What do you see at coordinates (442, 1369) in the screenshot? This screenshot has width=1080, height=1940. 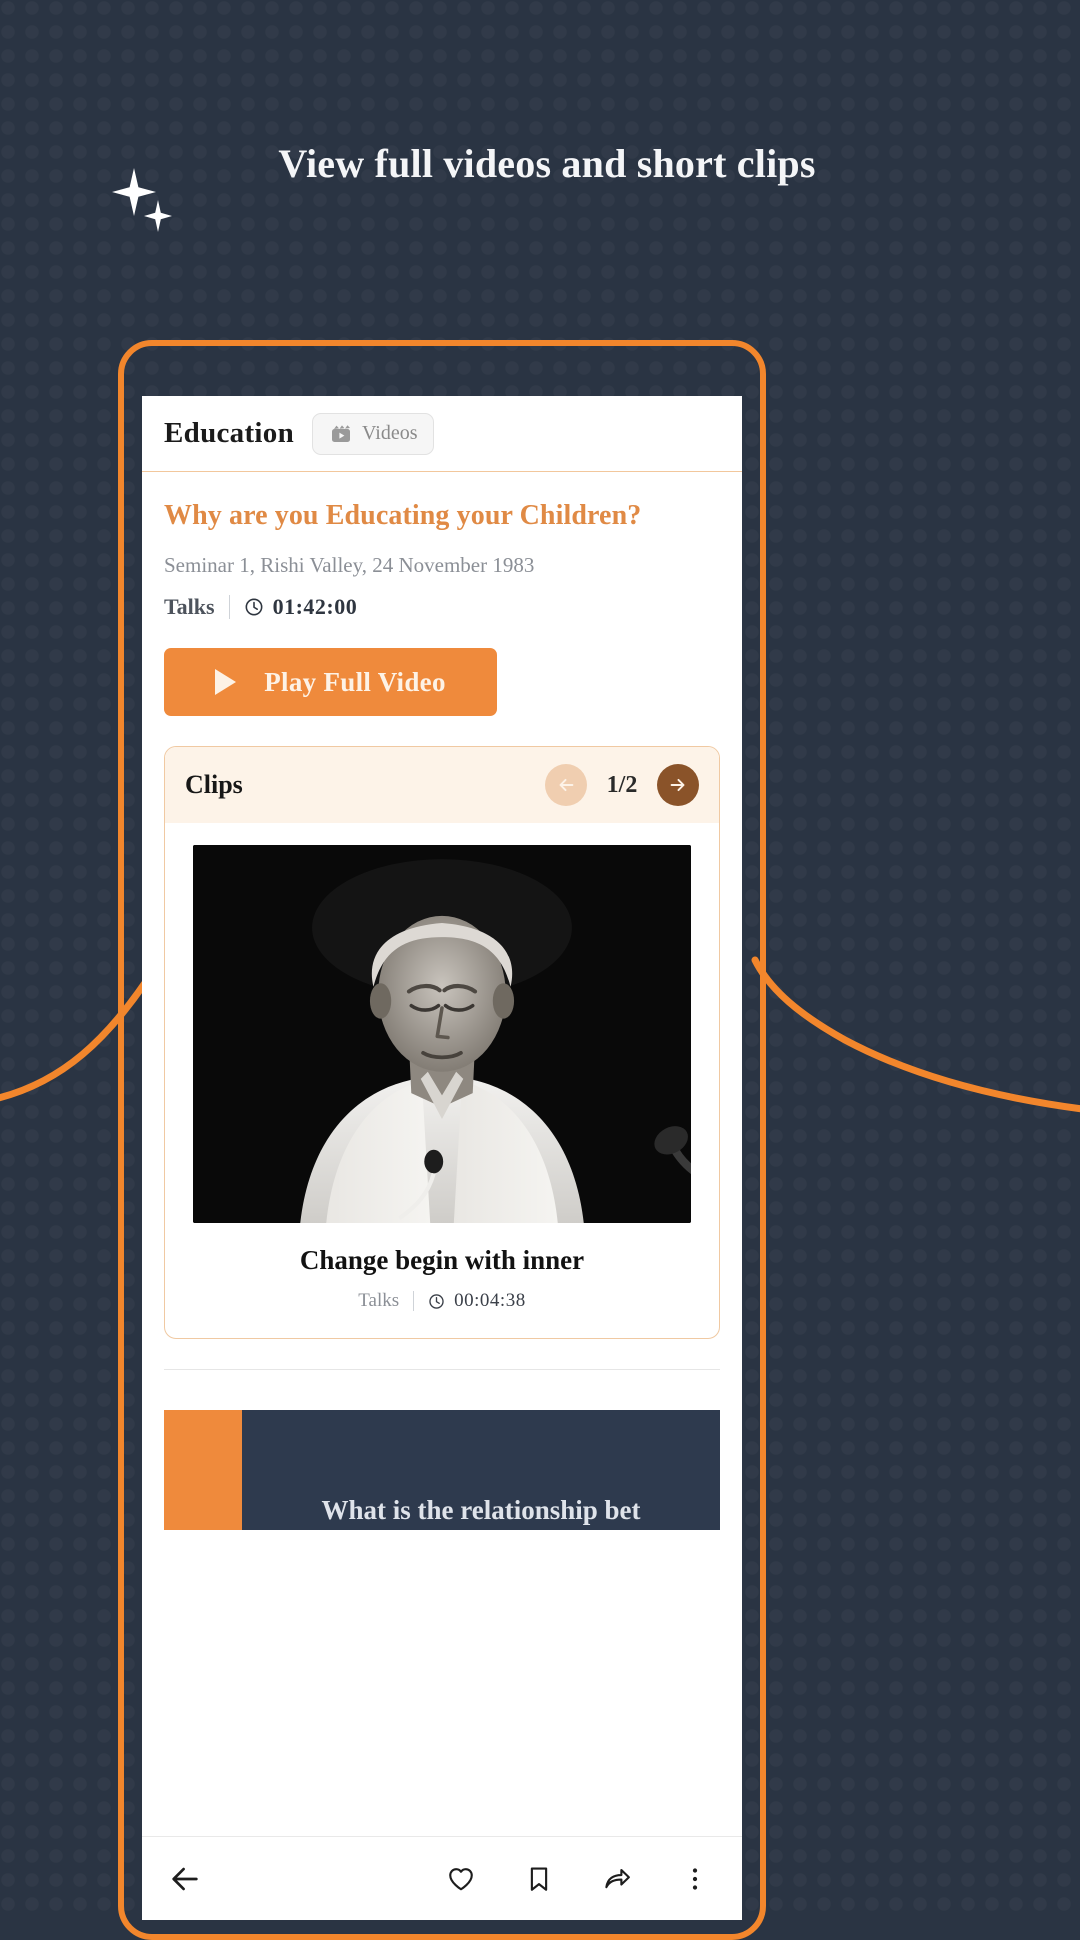 I see `section-divider` at bounding box center [442, 1369].